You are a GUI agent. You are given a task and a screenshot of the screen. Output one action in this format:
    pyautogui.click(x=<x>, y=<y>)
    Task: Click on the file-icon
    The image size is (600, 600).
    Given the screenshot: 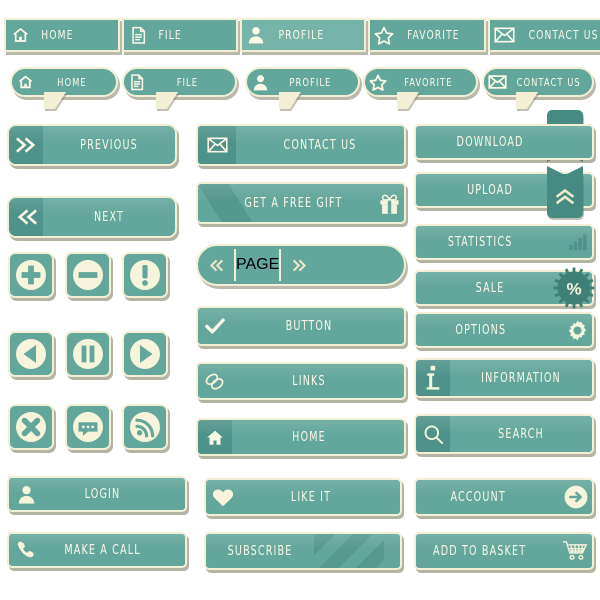 What is the action you would take?
    pyautogui.click(x=137, y=82)
    